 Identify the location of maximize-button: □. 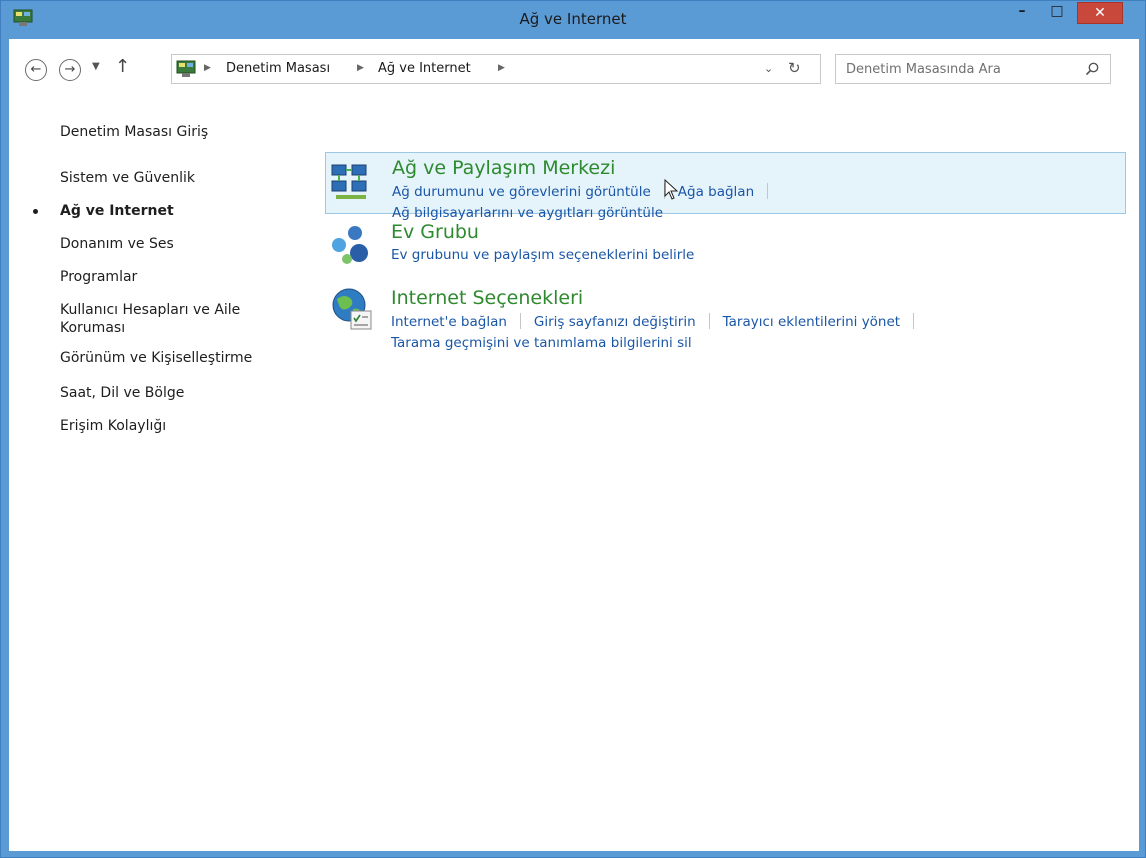
(1057, 12).